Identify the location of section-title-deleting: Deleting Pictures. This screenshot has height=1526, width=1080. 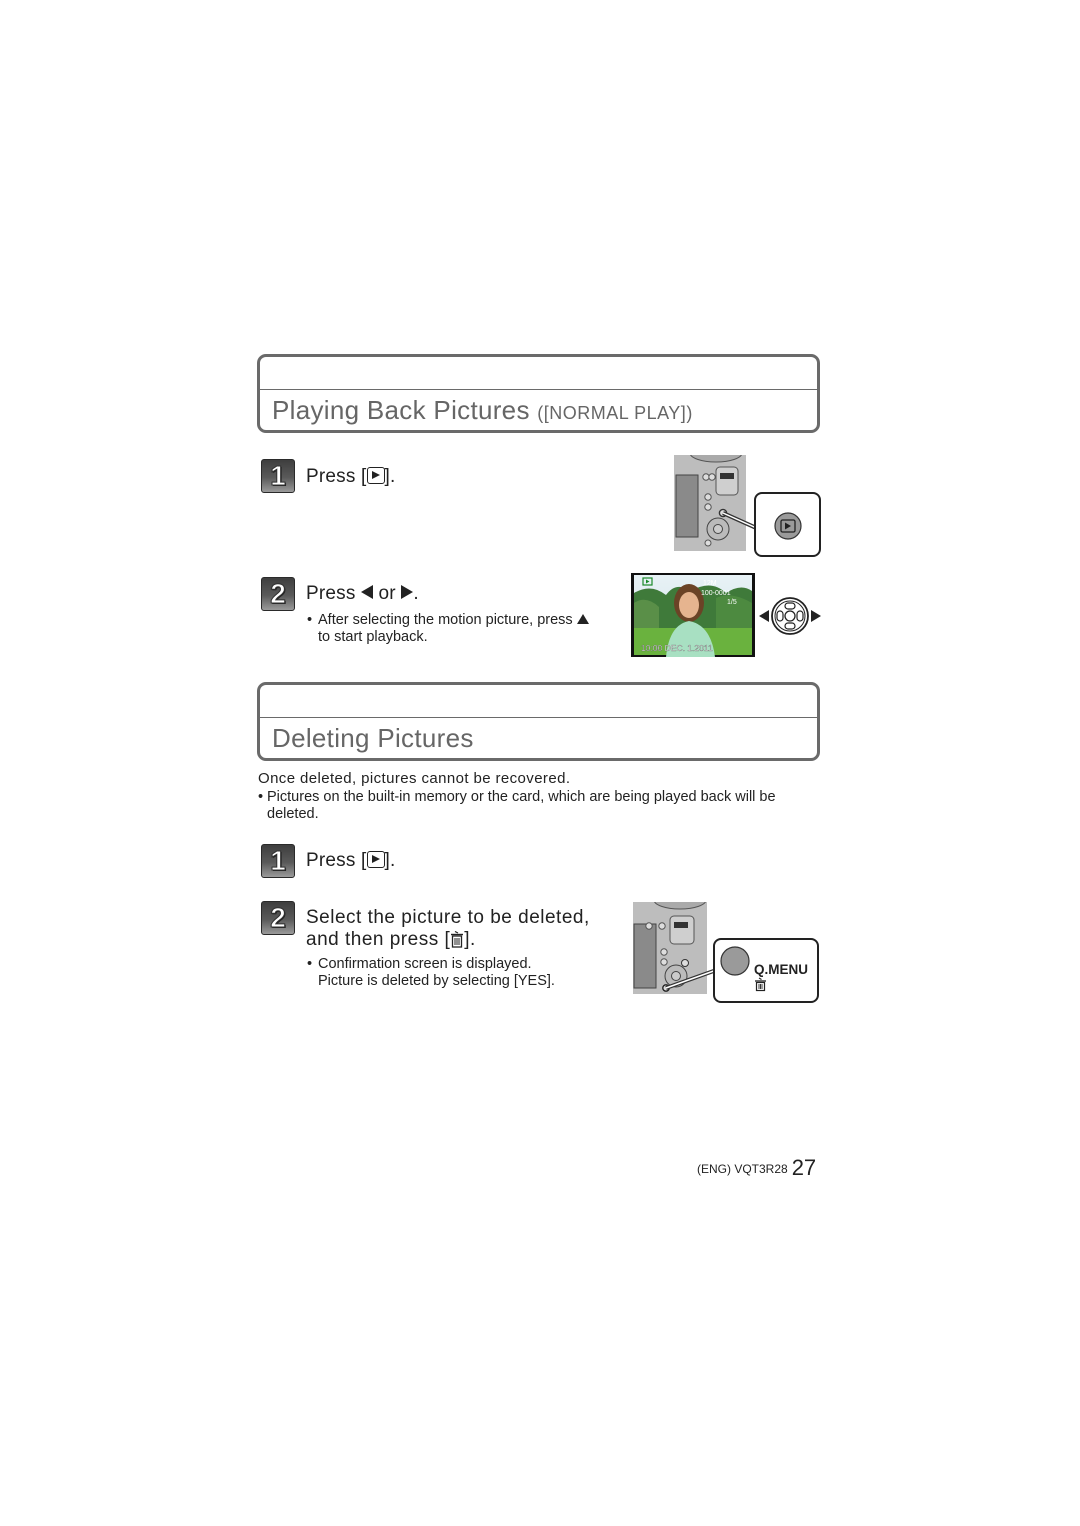
(373, 738).